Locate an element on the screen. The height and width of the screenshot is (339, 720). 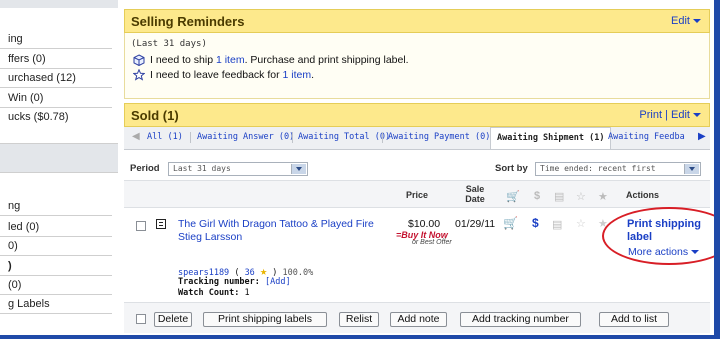
tab-awaiting-answer: Awaiting Answer (0) is located at coordinates (245, 137).